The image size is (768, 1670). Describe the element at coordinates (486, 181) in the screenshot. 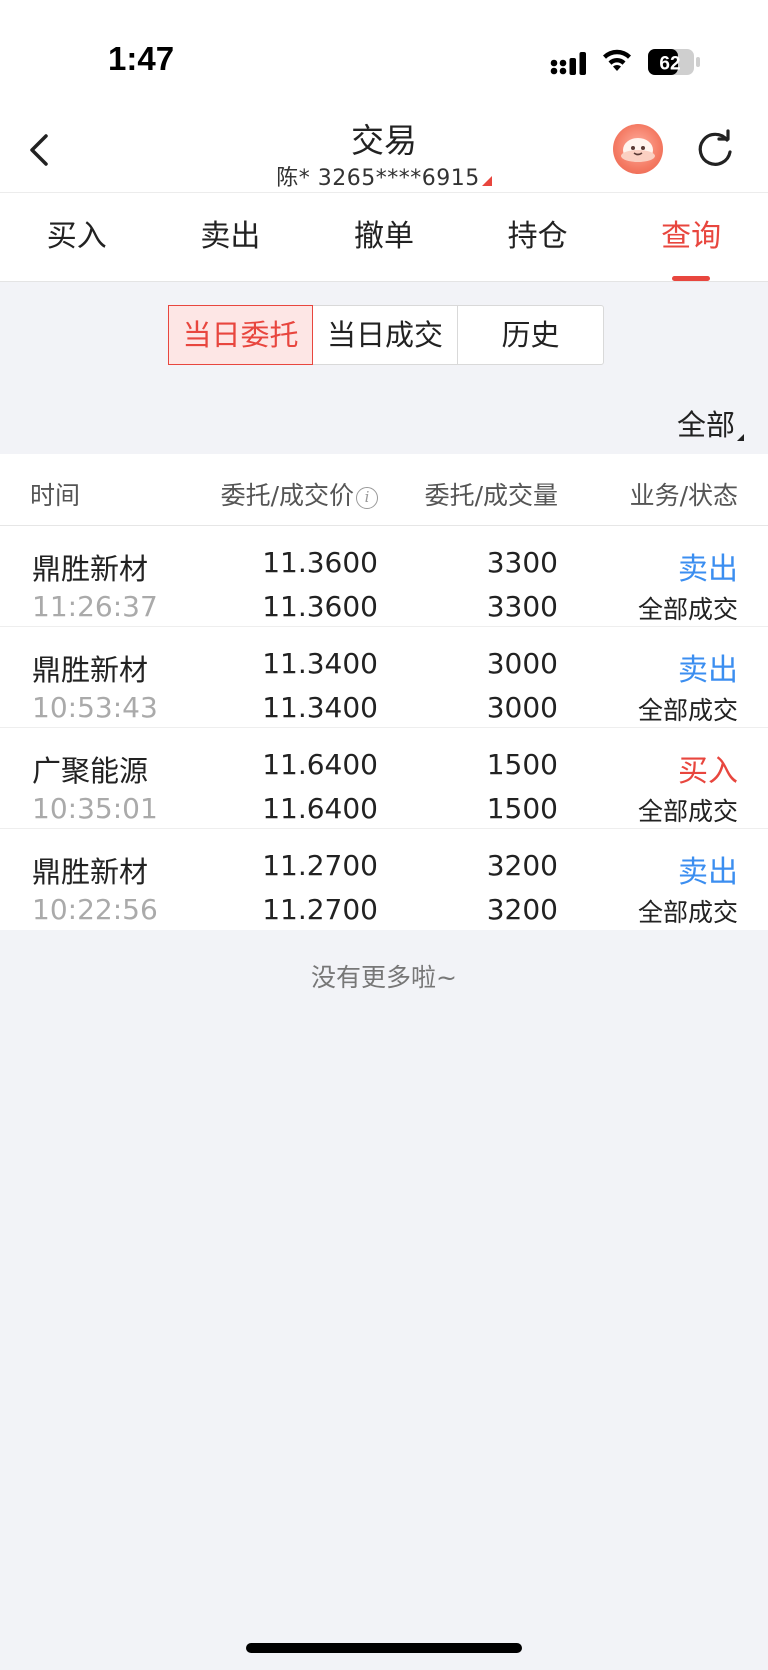

I see `account-dropdown-icon` at that location.